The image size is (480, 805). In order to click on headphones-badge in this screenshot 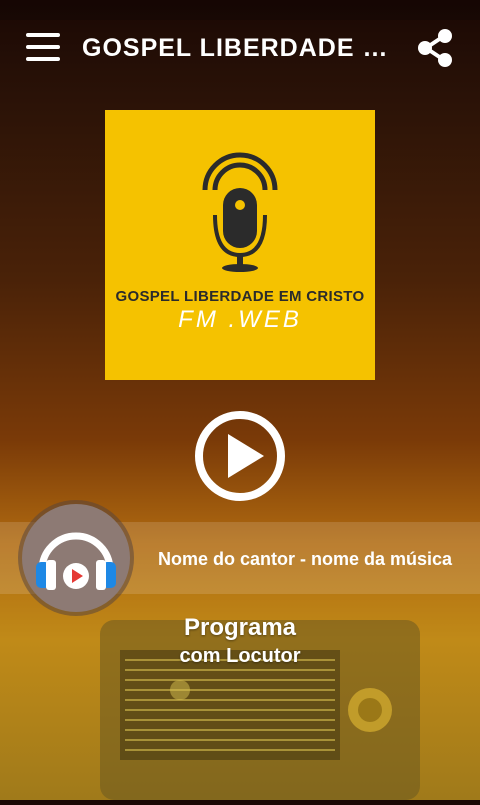, I will do `click(76, 558)`.